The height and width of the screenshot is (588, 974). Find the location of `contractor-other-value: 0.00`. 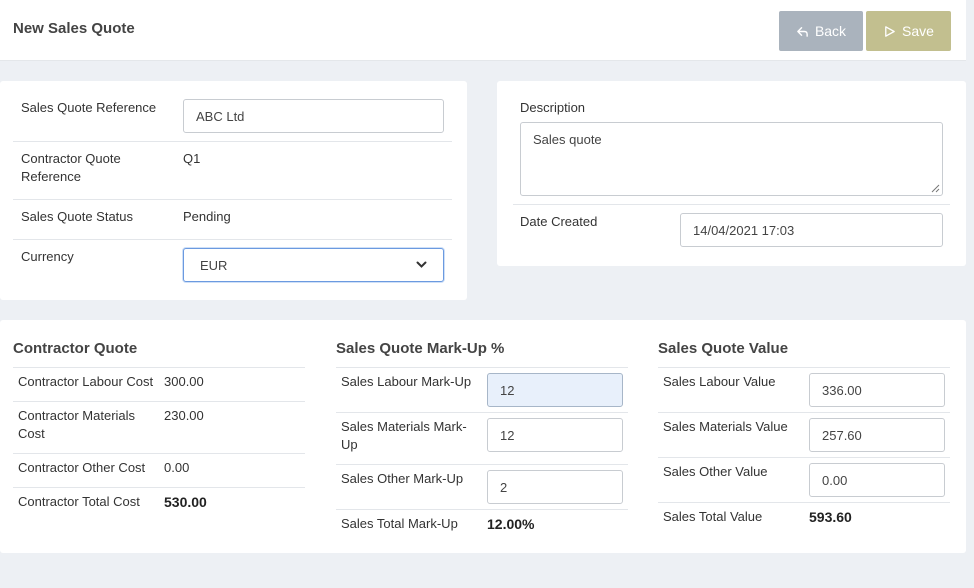

contractor-other-value: 0.00 is located at coordinates (177, 467).